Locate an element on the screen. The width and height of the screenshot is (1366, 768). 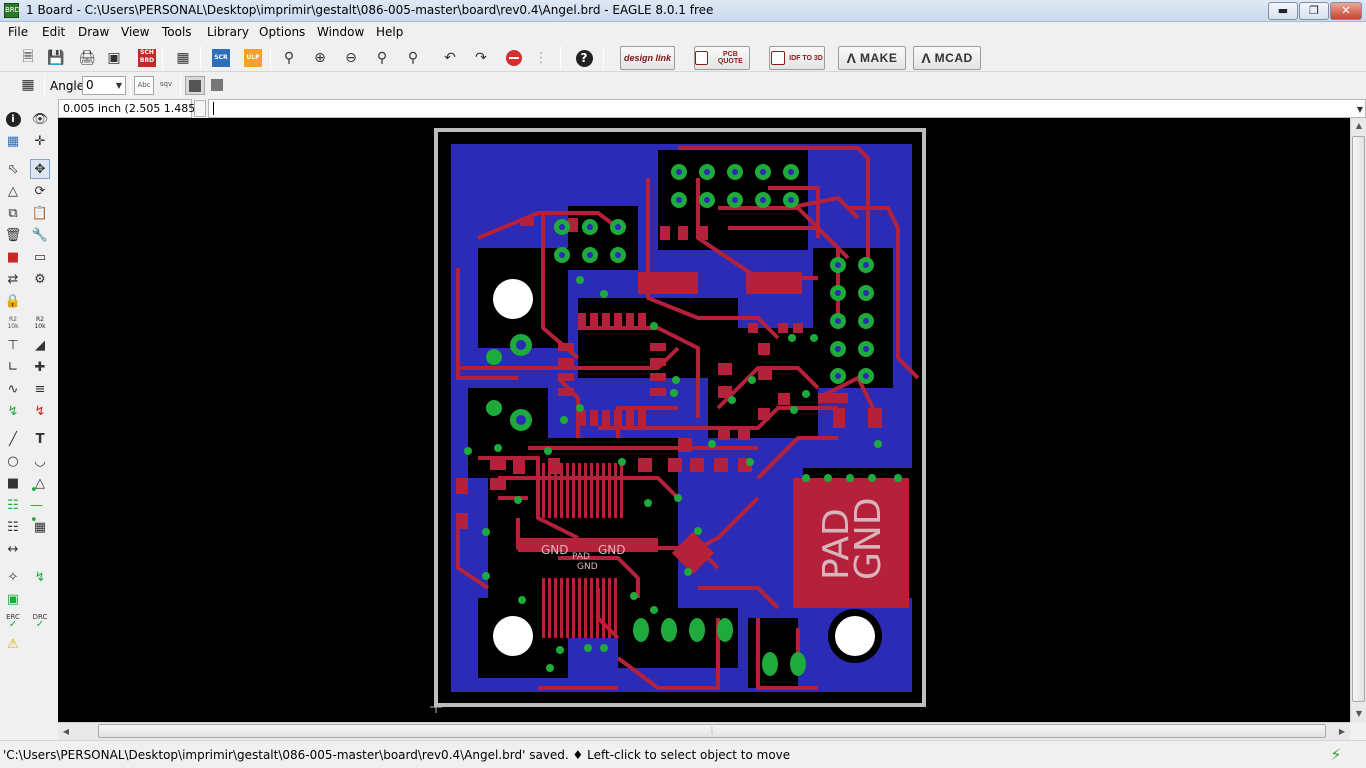
arc-icon: ◡ is located at coordinates (40, 461).